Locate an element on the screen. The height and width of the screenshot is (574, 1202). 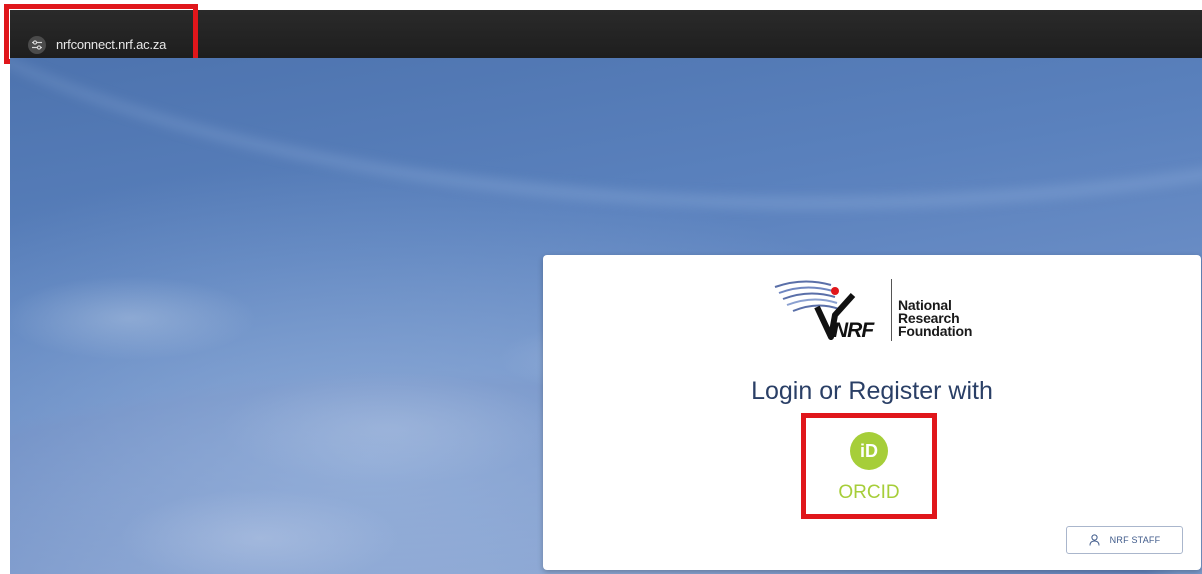
logo-divider is located at coordinates (891, 310).